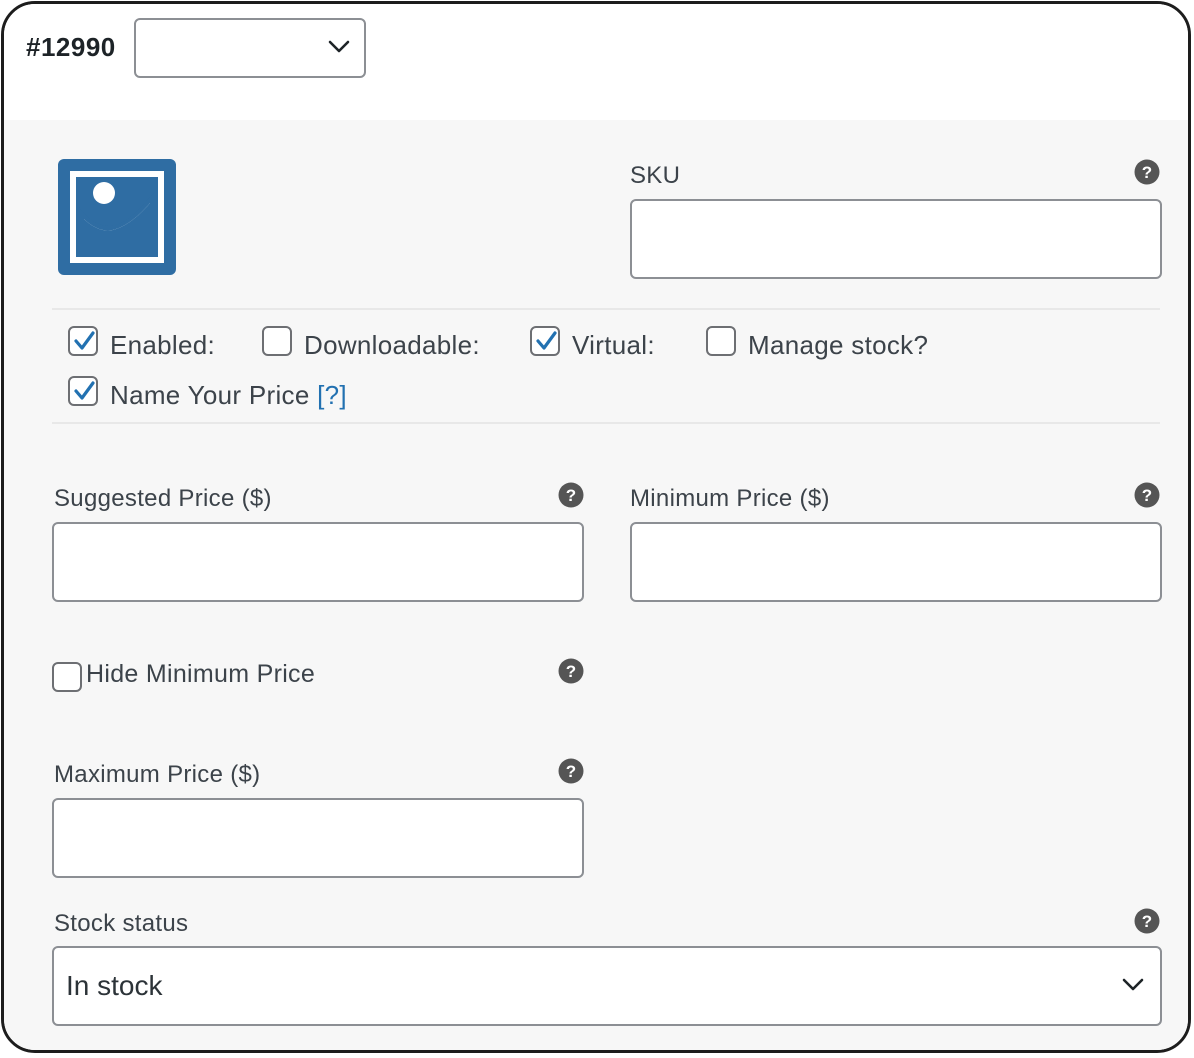 The image size is (1194, 1058). I want to click on image-placeholder-icon, so click(117, 217).